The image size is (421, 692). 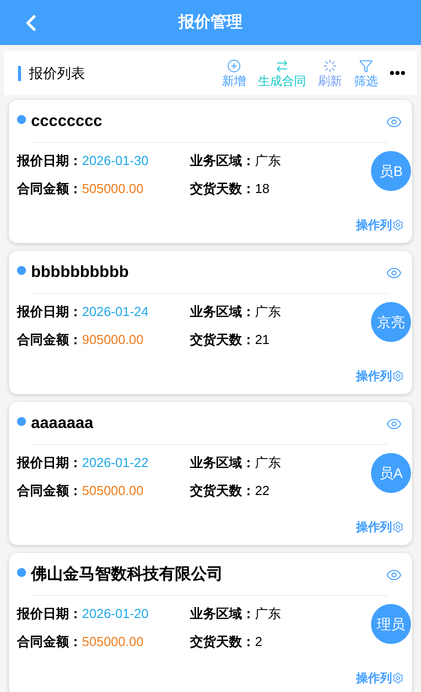 What do you see at coordinates (62, 424) in the screenshot?
I see `card-title: aaaaaaa` at bounding box center [62, 424].